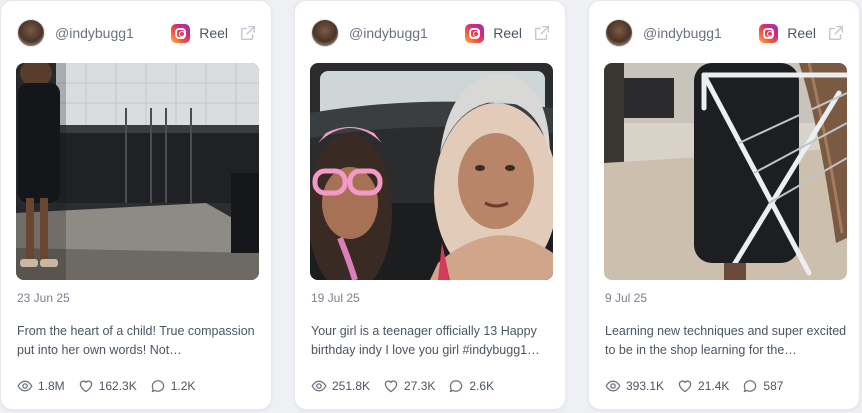 The image size is (862, 413). I want to click on post-date: 23 Jun 25, so click(43, 298).